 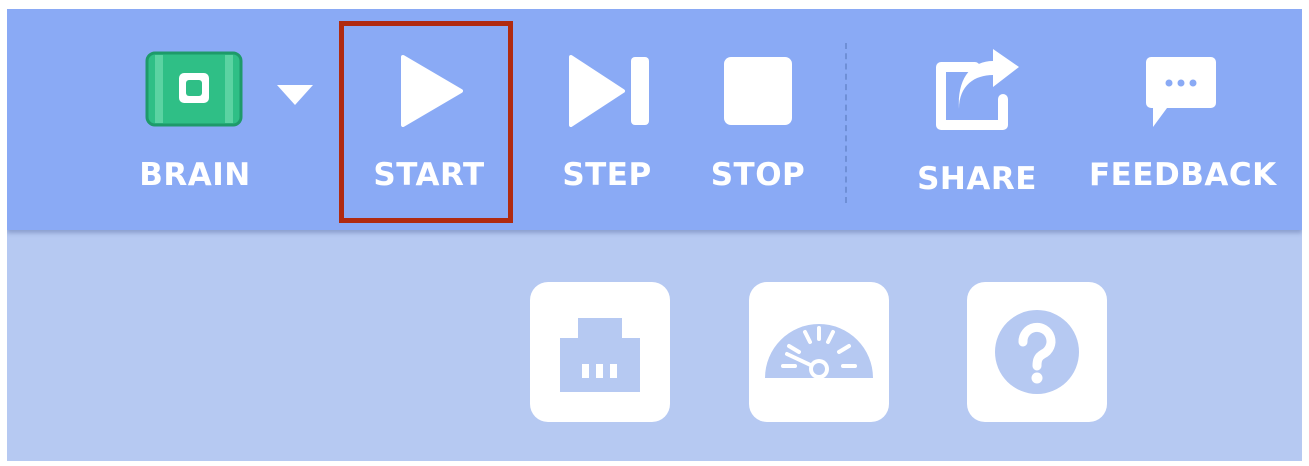 What do you see at coordinates (429, 175) in the screenshot?
I see `start-label: START` at bounding box center [429, 175].